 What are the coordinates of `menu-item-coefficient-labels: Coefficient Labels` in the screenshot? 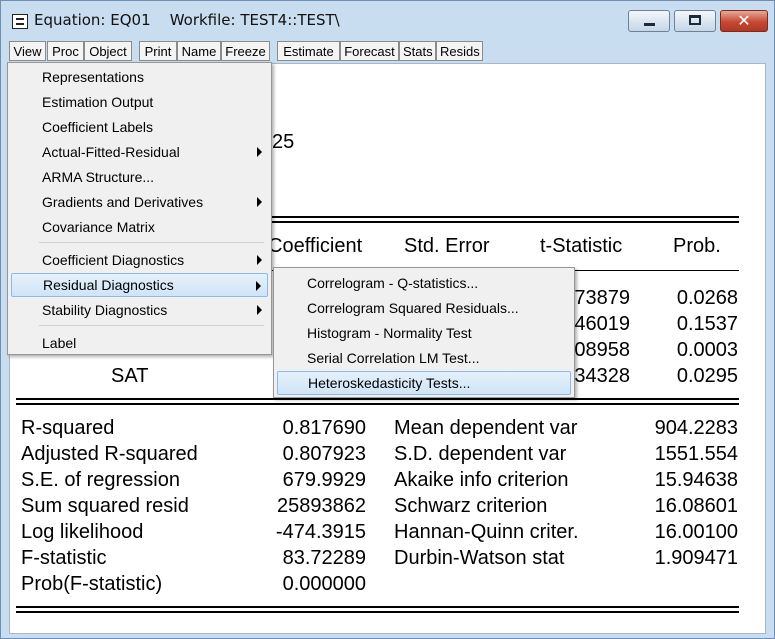 It's located at (139, 127).